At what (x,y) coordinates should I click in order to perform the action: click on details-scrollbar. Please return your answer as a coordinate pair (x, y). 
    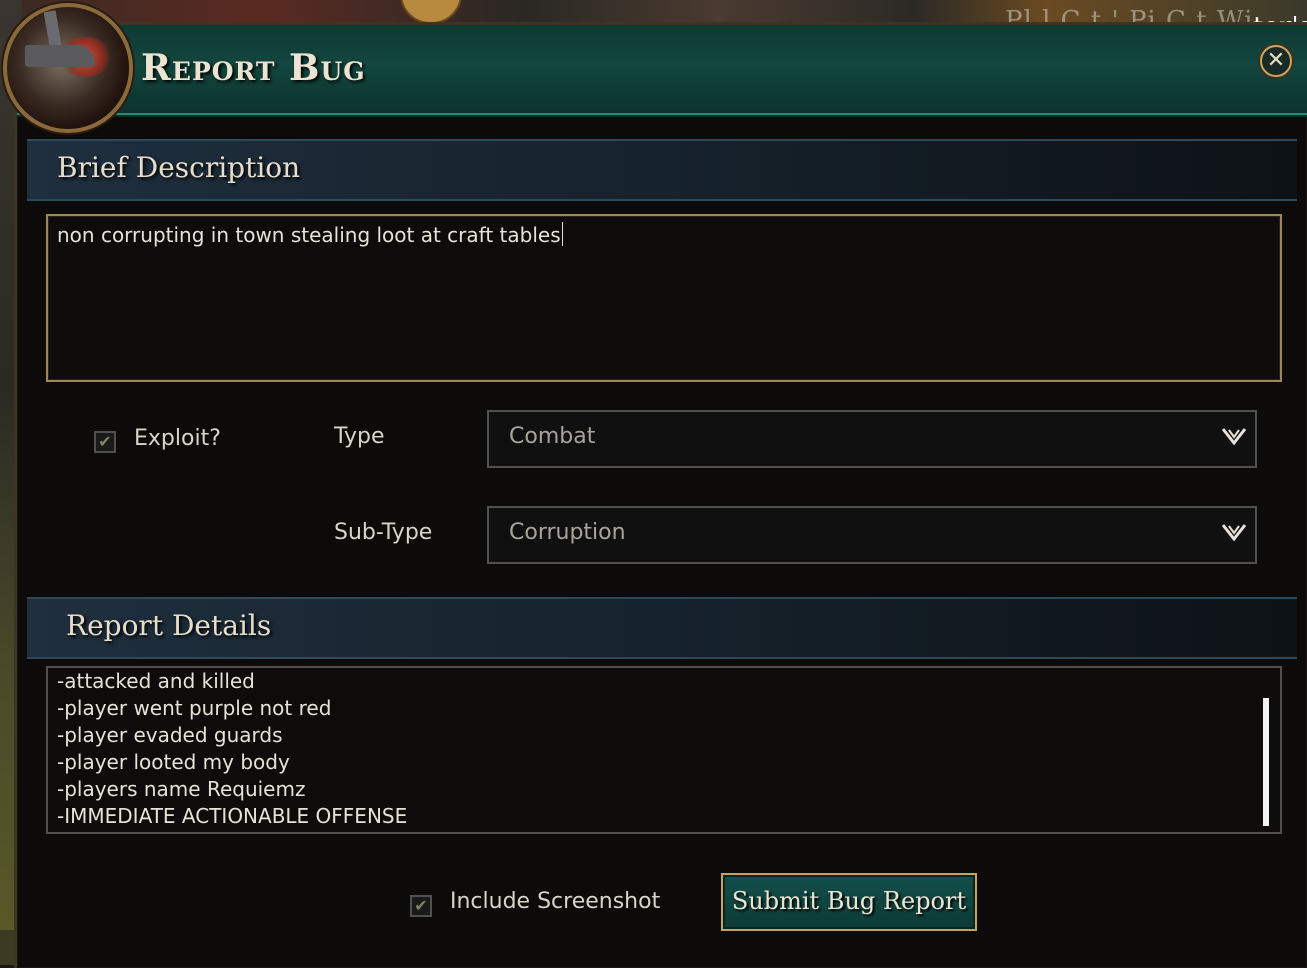
    Looking at the image, I should click on (1266, 762).